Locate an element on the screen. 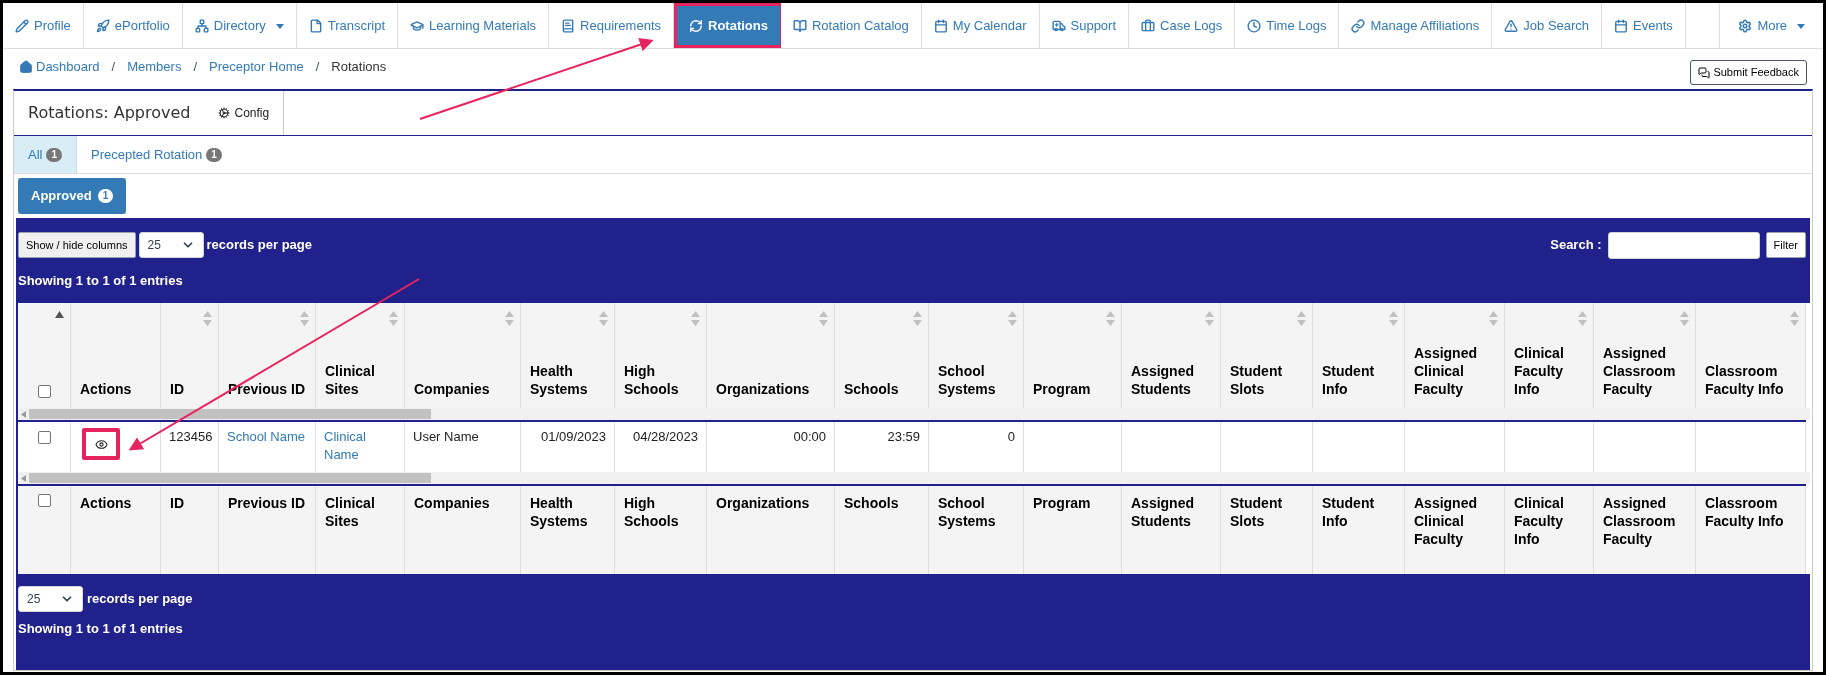  rocket-icon is located at coordinates (102, 25).